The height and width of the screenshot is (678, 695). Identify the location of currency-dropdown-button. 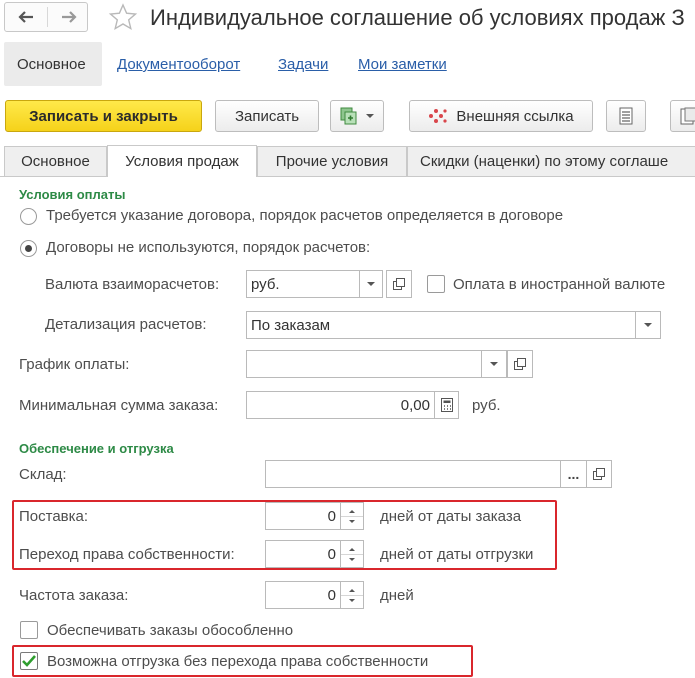
(371, 284).